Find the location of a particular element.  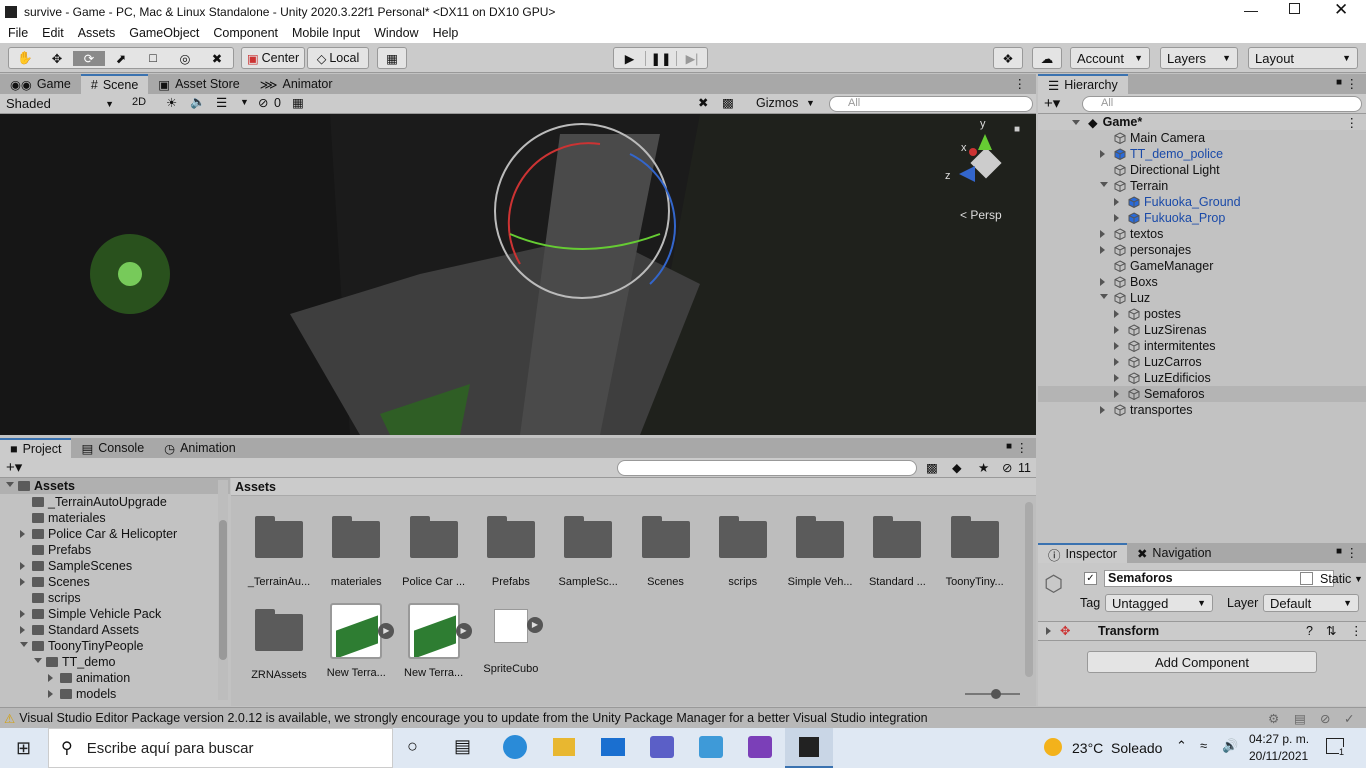

task-view-icon: ○ is located at coordinates (412, 746).